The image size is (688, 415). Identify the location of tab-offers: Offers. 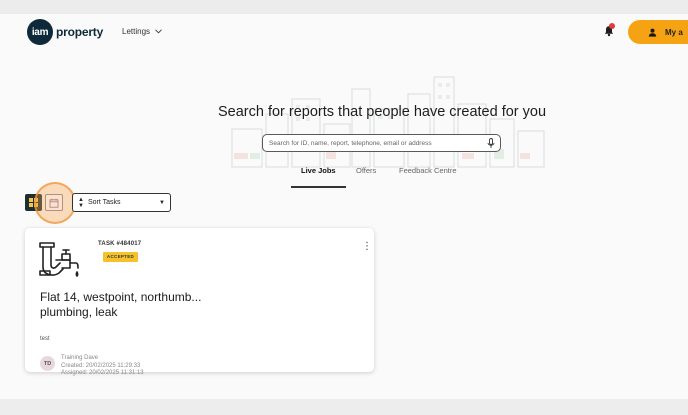
(366, 170).